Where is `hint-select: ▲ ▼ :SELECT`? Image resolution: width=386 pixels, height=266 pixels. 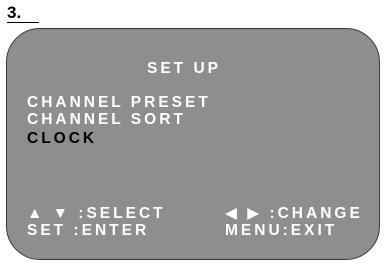
hint-select: ▲ ▼ :SELECT is located at coordinates (96, 213).